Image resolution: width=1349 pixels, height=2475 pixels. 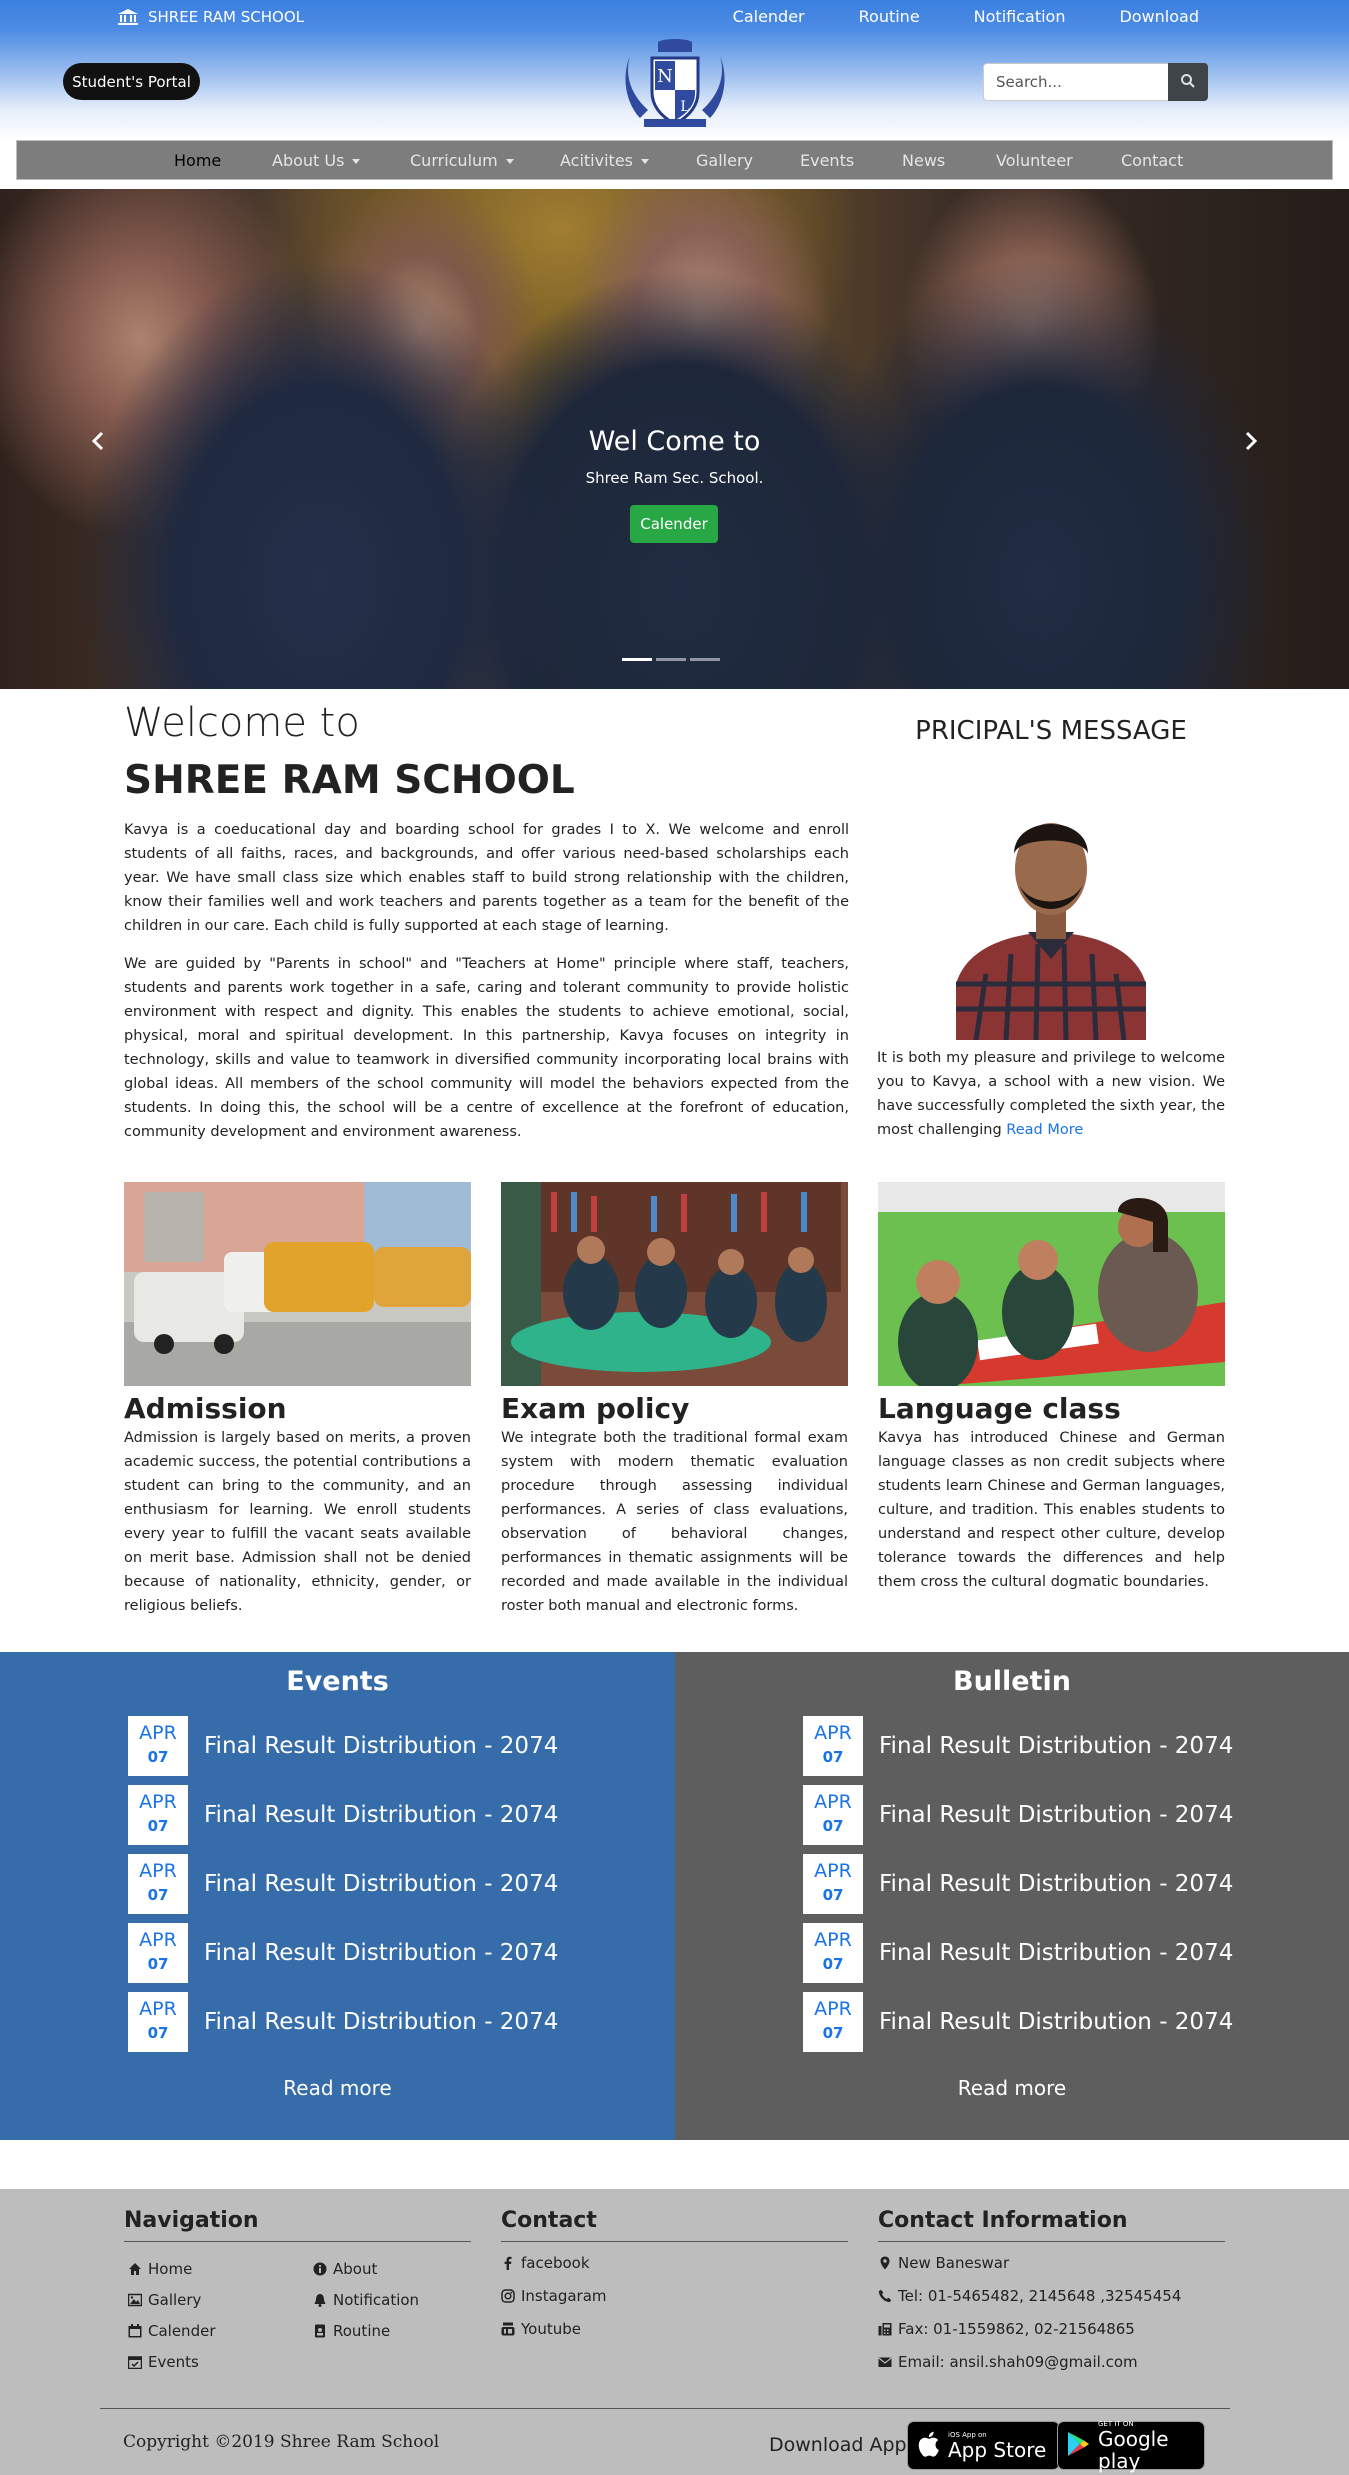 I want to click on school-logo: N L, so click(x=675, y=83).